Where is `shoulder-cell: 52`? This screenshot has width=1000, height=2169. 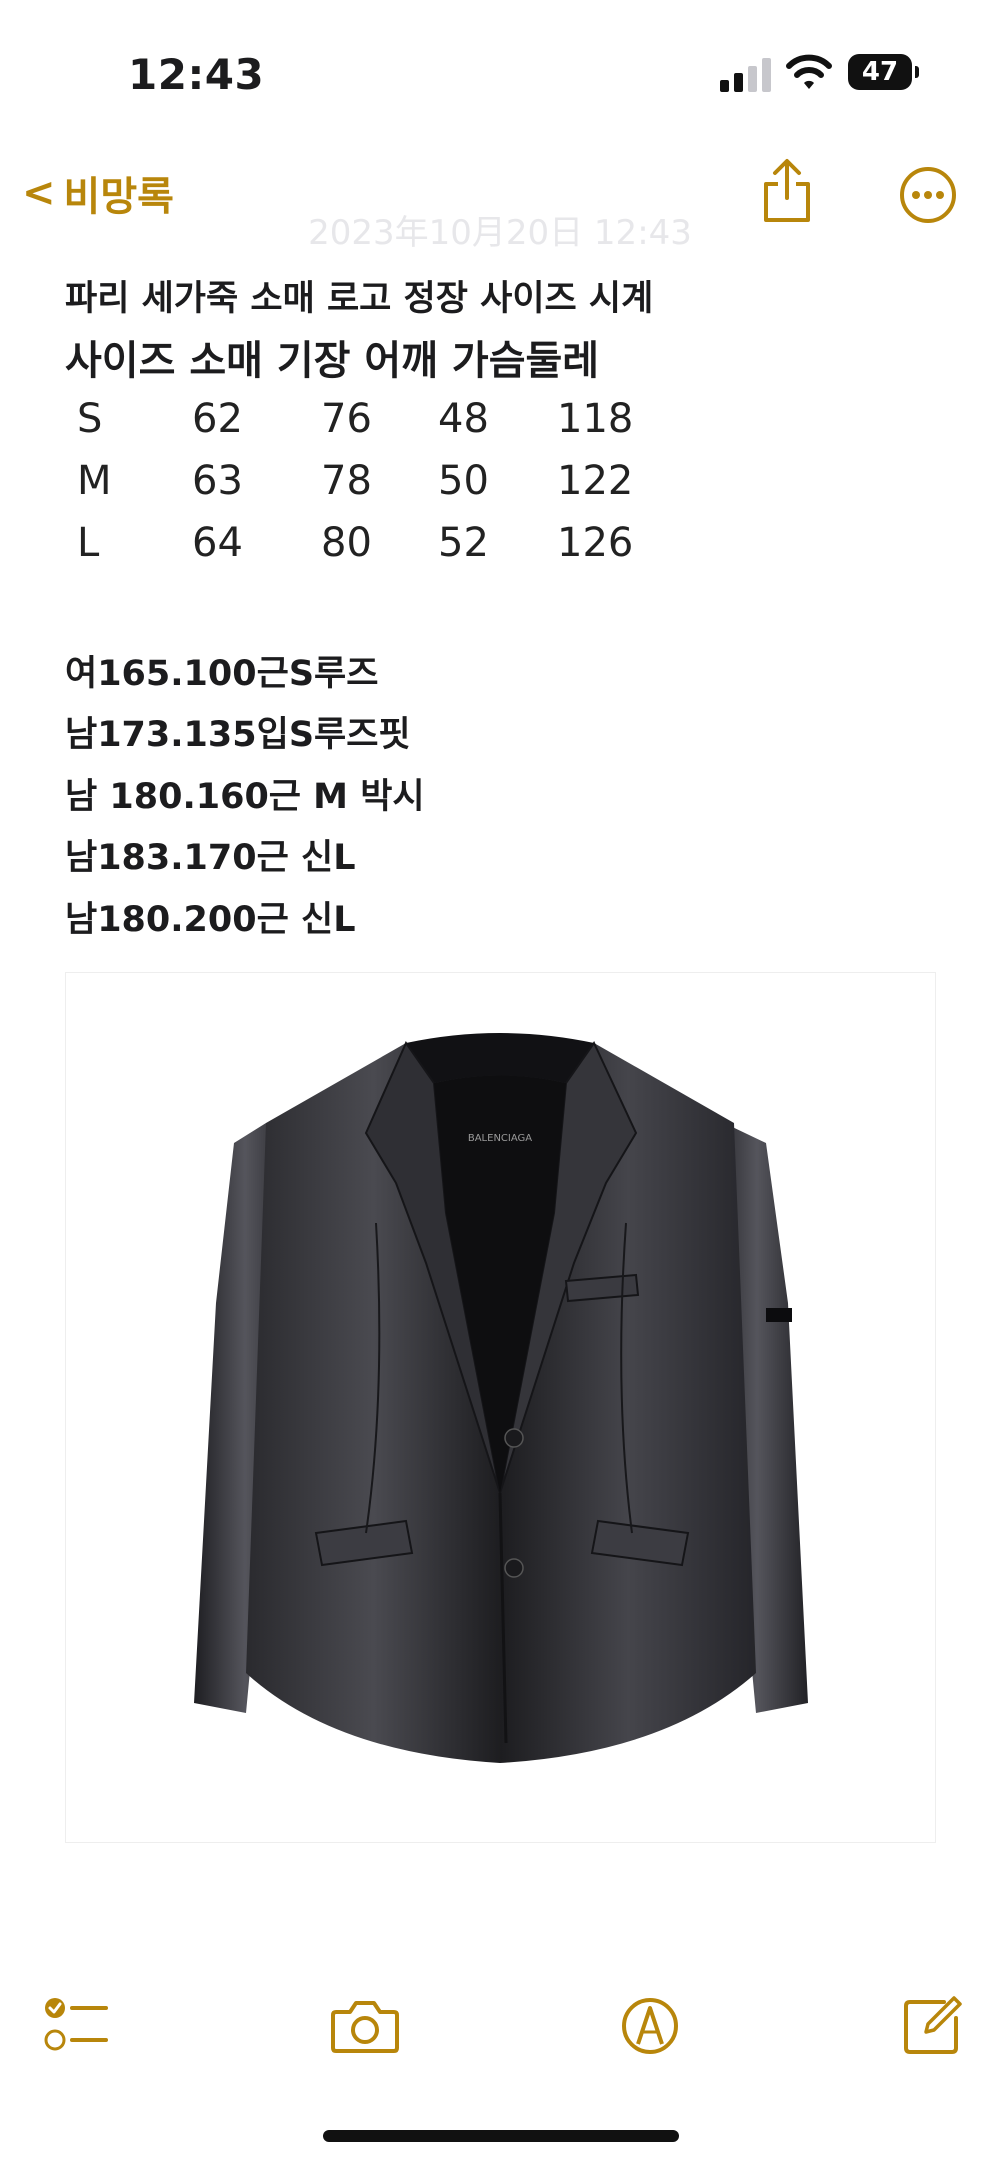 shoulder-cell: 52 is located at coordinates (463, 543).